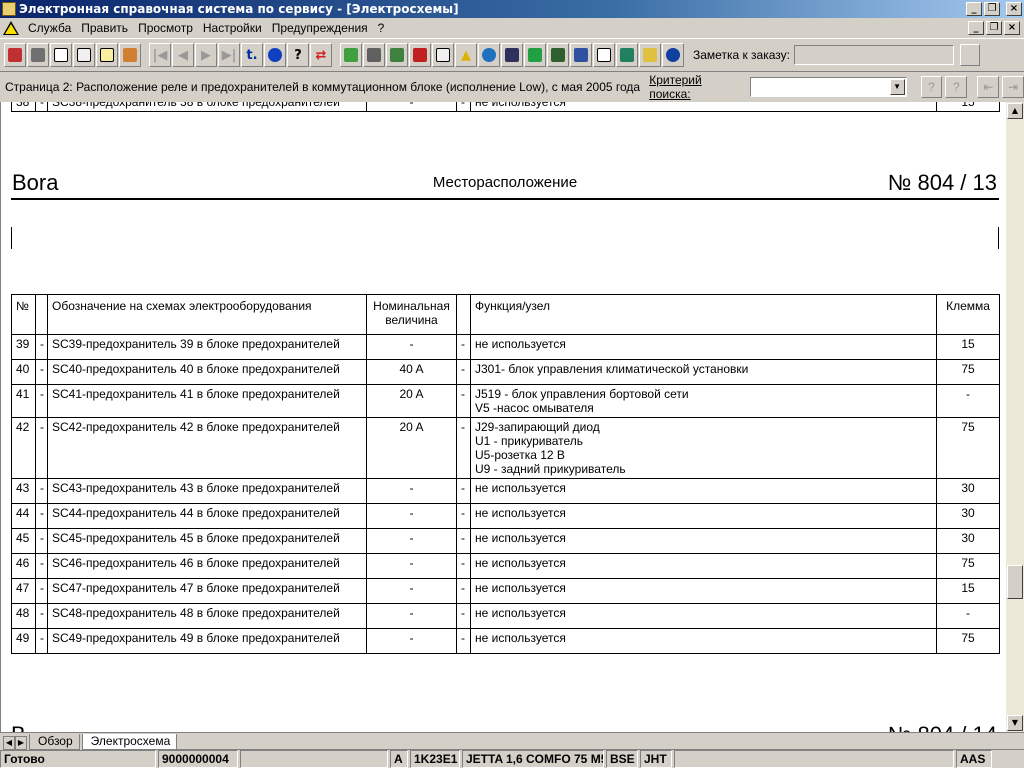  I want to click on note-action-button, so click(969, 55).